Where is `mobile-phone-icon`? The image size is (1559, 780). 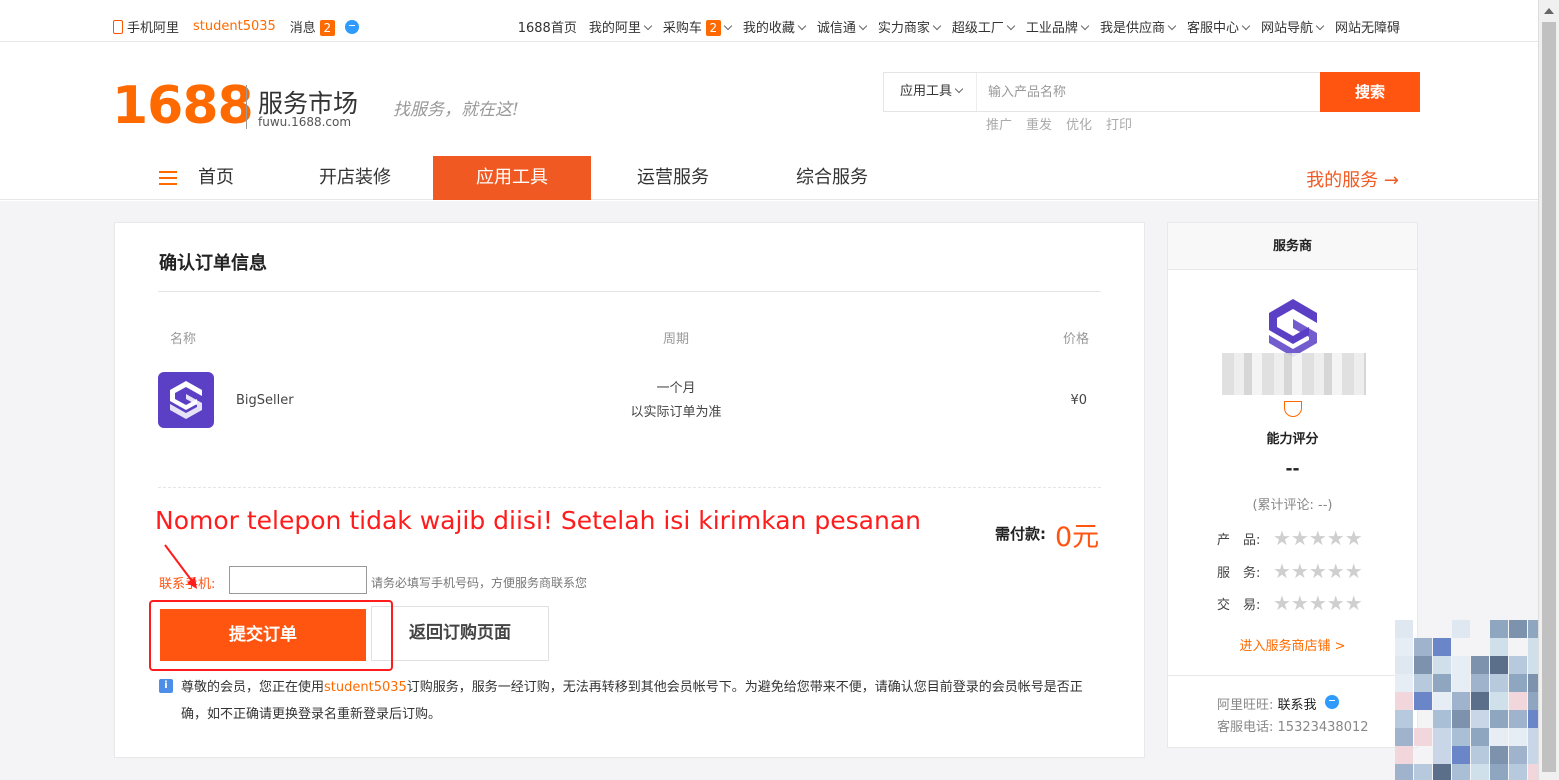
mobile-phone-icon is located at coordinates (118, 26).